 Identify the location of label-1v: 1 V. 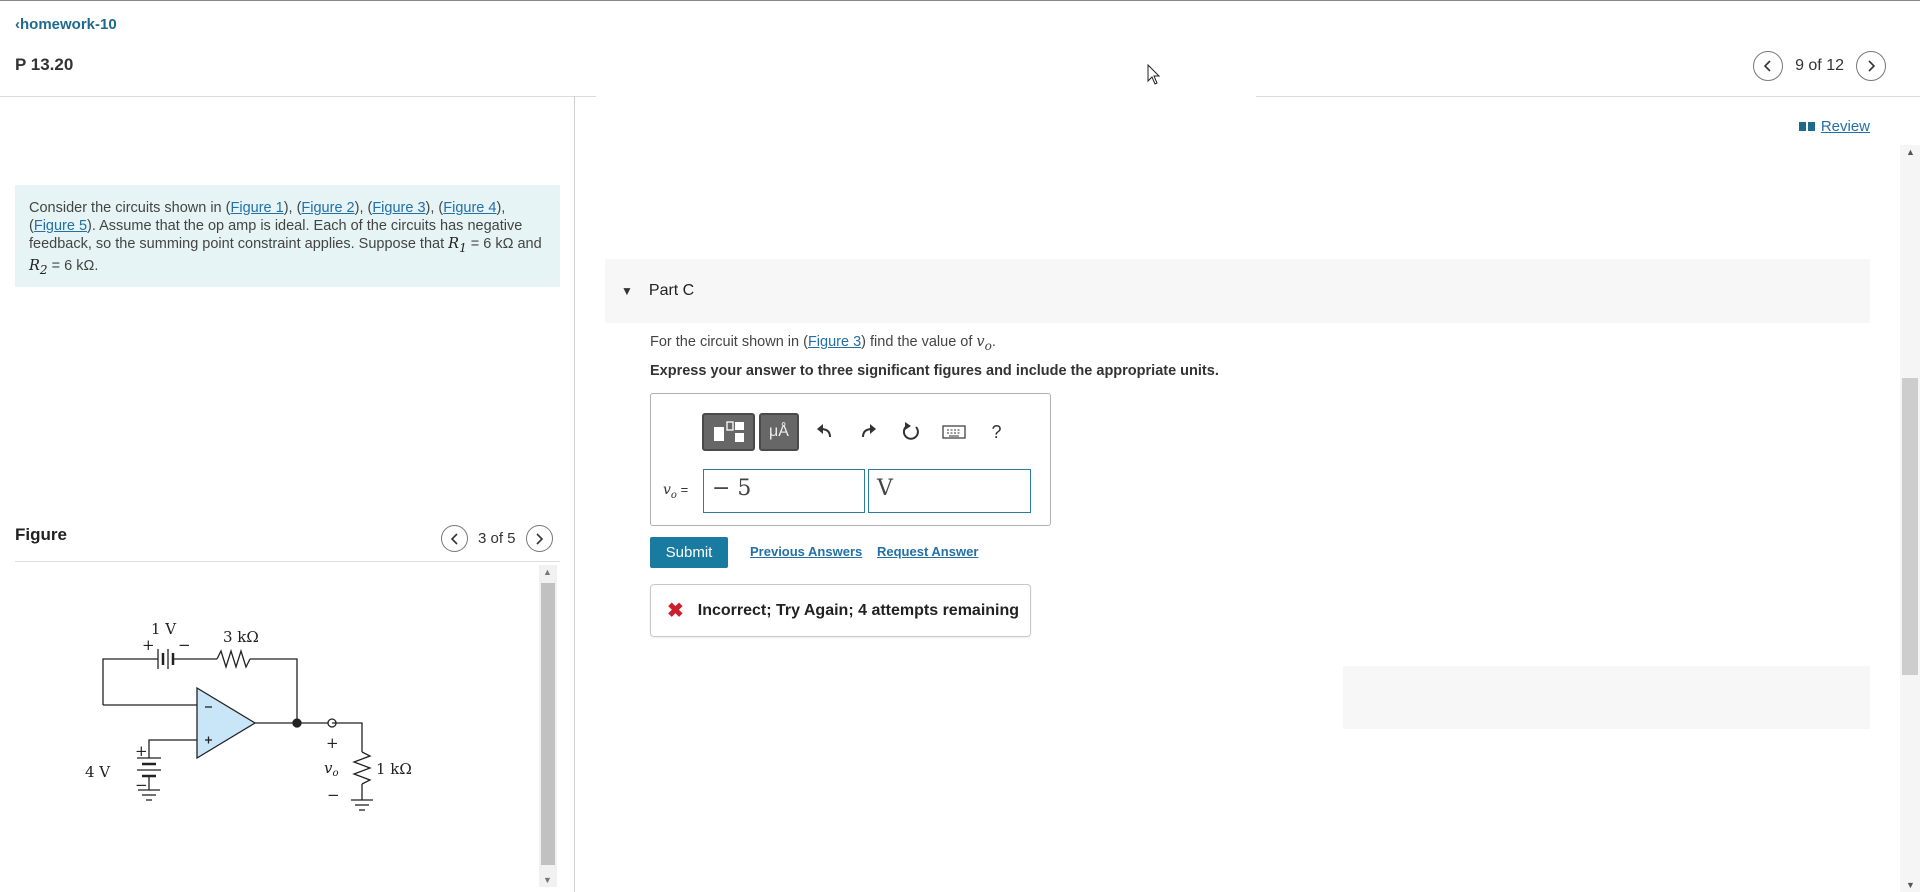
(164, 629).